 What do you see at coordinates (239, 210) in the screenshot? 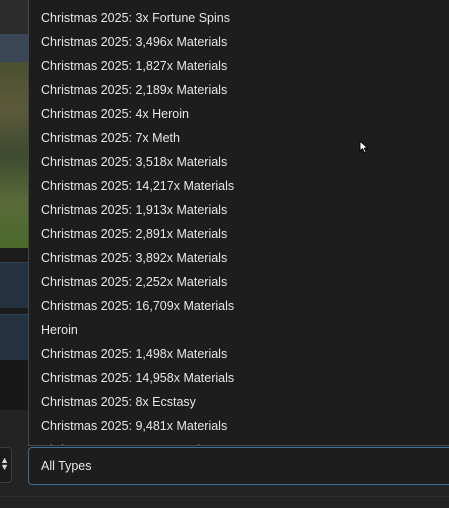
I see `dropdown-option: Christmas 2025: 1,913x Materials` at bounding box center [239, 210].